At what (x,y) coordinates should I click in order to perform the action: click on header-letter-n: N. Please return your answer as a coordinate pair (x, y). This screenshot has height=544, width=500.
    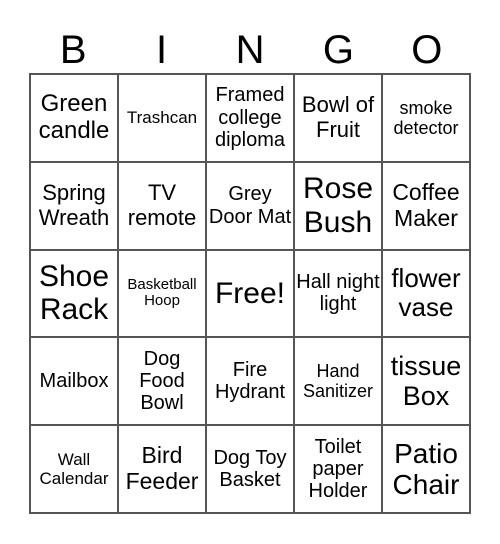
    Looking at the image, I should click on (250, 50).